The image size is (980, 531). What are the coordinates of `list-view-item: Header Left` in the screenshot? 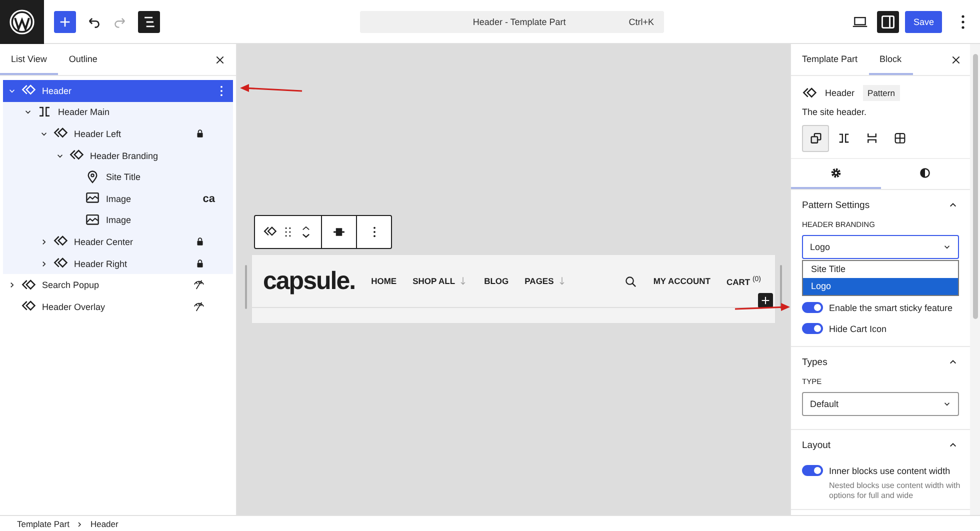 It's located at (118, 134).